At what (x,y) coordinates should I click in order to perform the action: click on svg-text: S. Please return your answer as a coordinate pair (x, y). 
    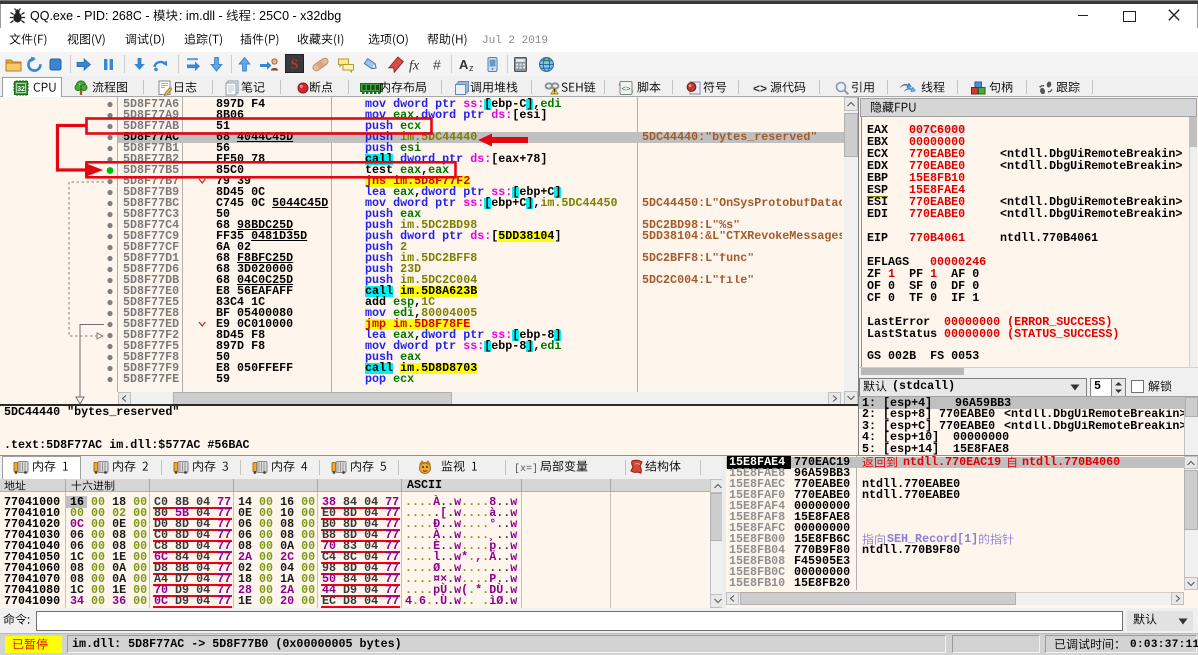
    Looking at the image, I should click on (295, 65).